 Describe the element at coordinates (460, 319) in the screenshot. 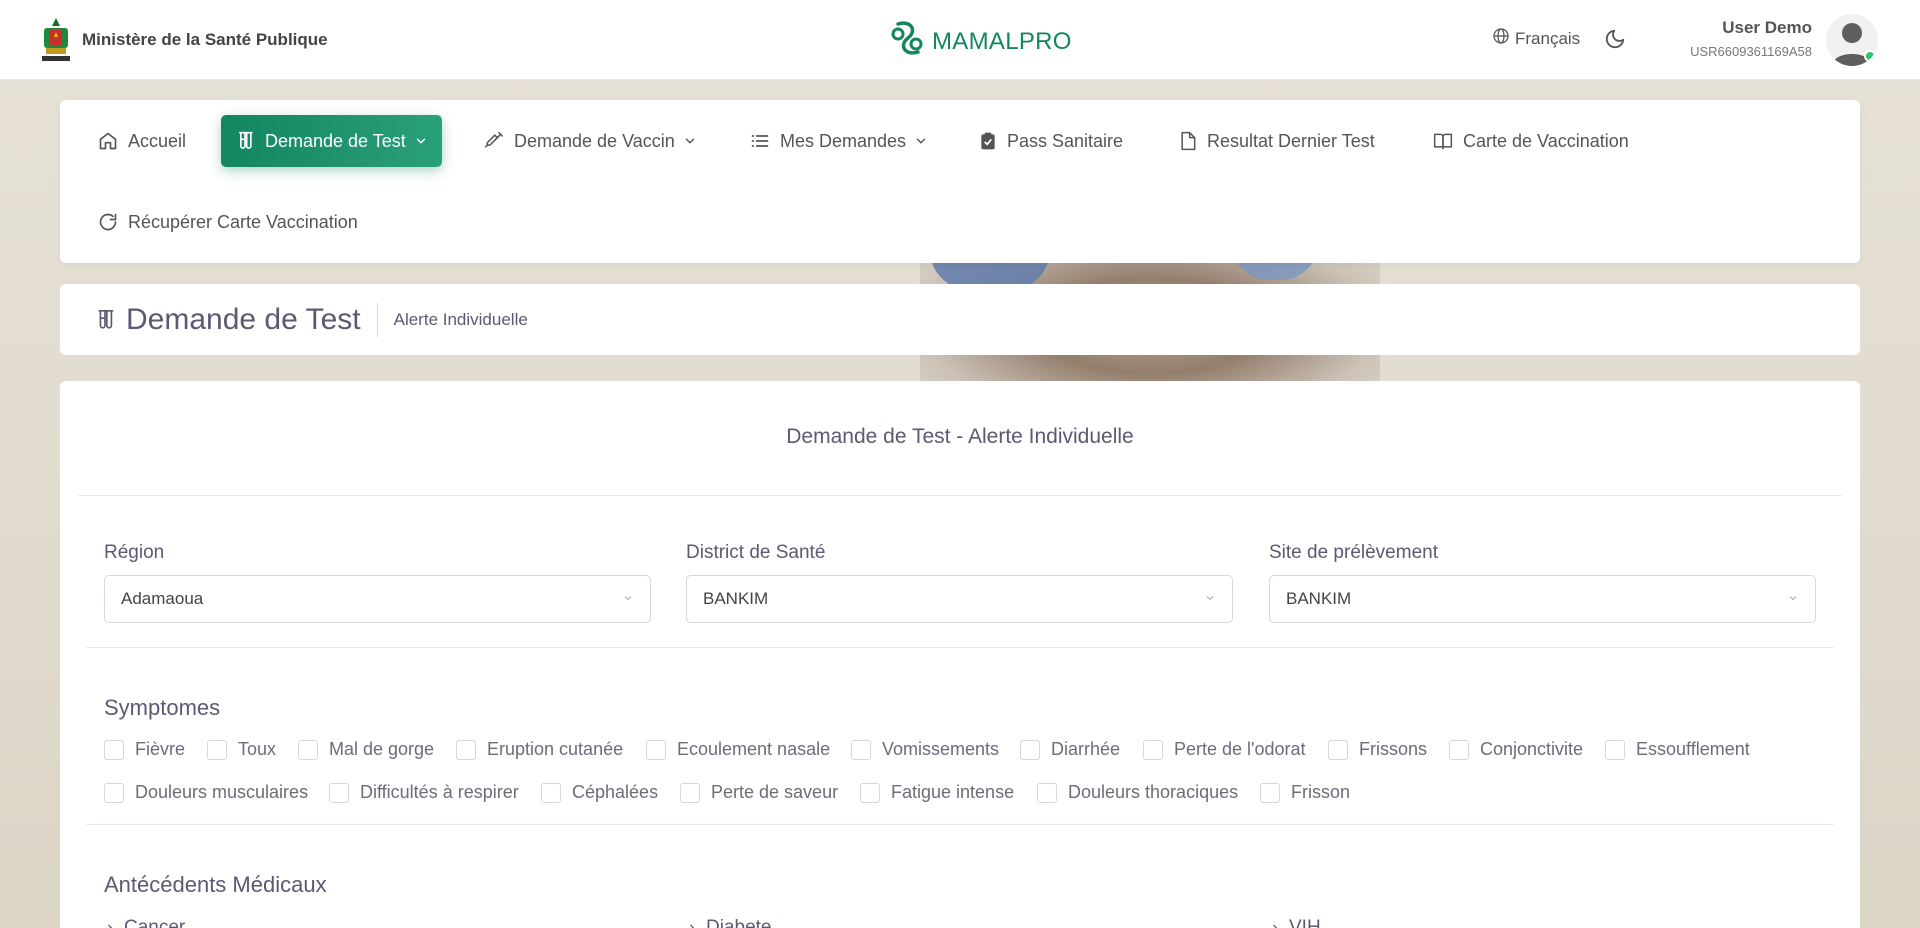

I see `breadcrumb-current: Alerte Individuelle` at that location.